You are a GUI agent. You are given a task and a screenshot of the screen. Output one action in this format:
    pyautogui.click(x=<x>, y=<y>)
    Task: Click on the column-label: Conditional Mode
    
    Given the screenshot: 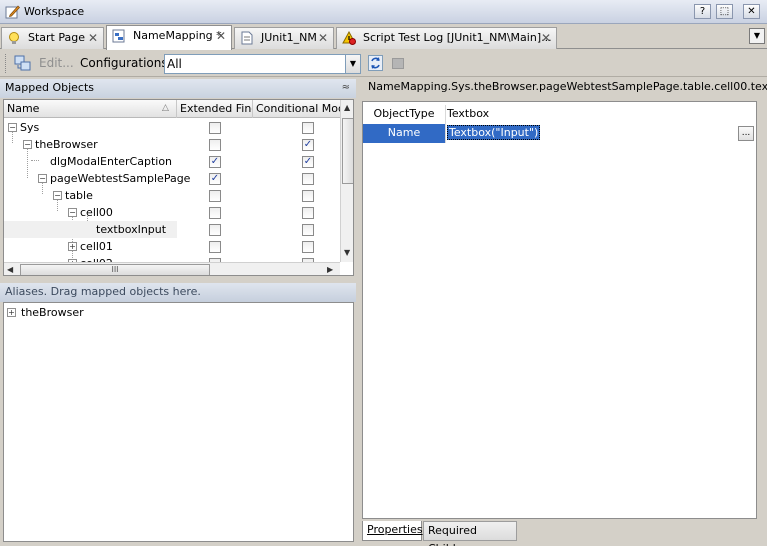 What is the action you would take?
    pyautogui.click(x=298, y=108)
    